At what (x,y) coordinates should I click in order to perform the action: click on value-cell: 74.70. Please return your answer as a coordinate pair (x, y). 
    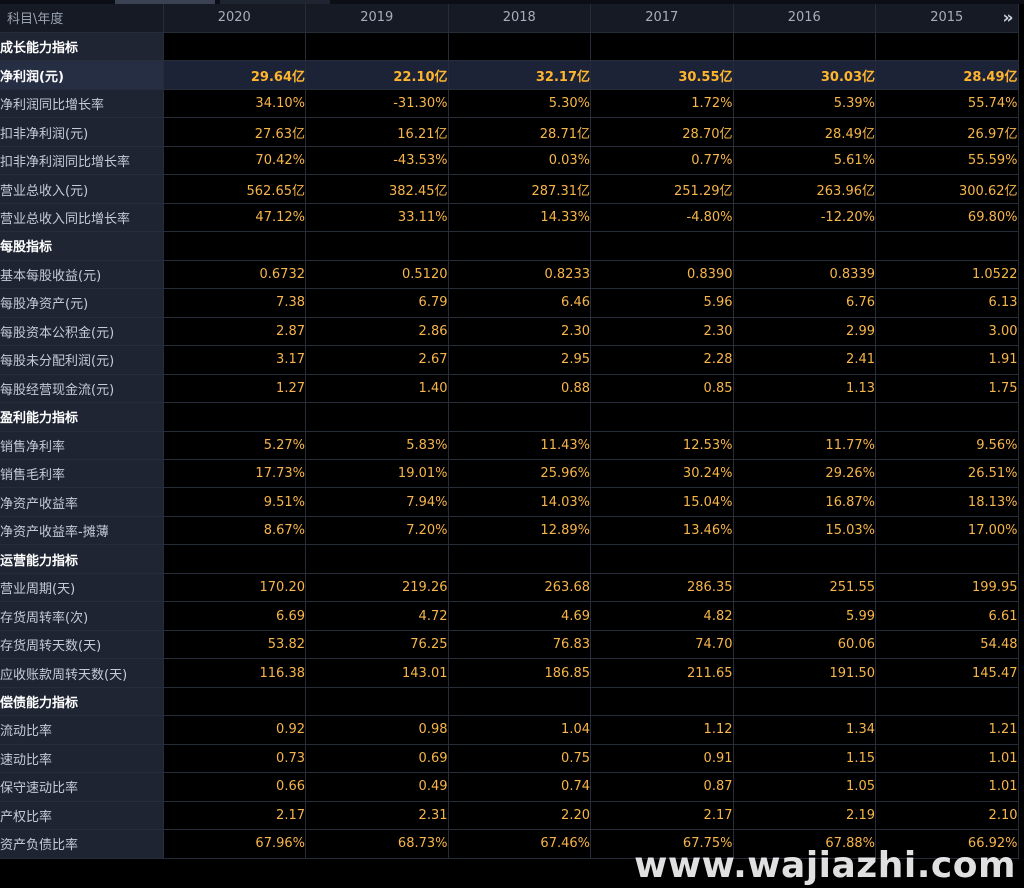
    Looking at the image, I should click on (662, 645).